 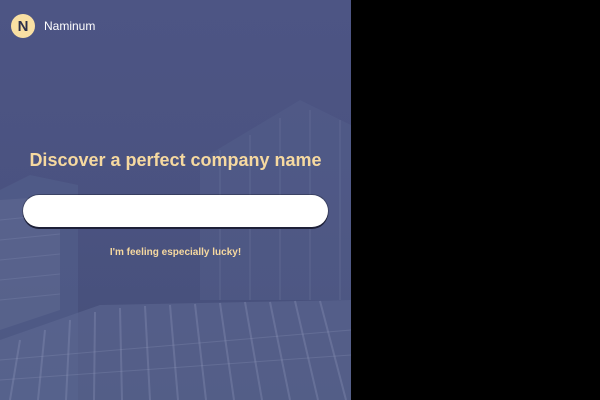 I want to click on brand-name: Naminum, so click(x=70, y=26).